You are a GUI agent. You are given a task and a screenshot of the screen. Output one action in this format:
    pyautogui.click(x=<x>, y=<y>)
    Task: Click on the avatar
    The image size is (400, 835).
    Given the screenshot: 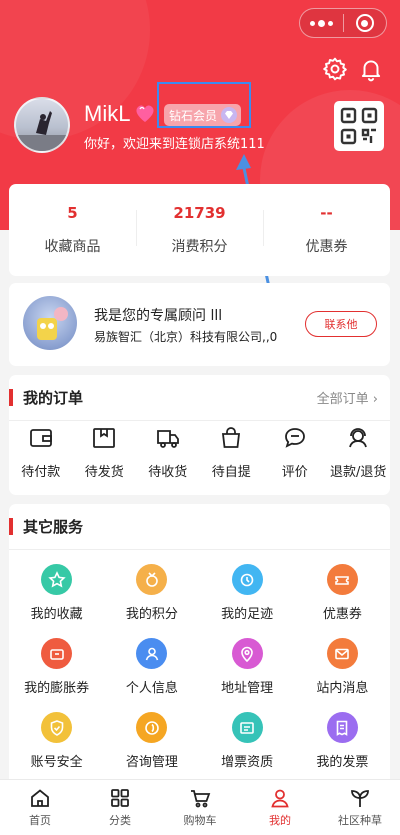 What is the action you would take?
    pyautogui.click(x=42, y=125)
    